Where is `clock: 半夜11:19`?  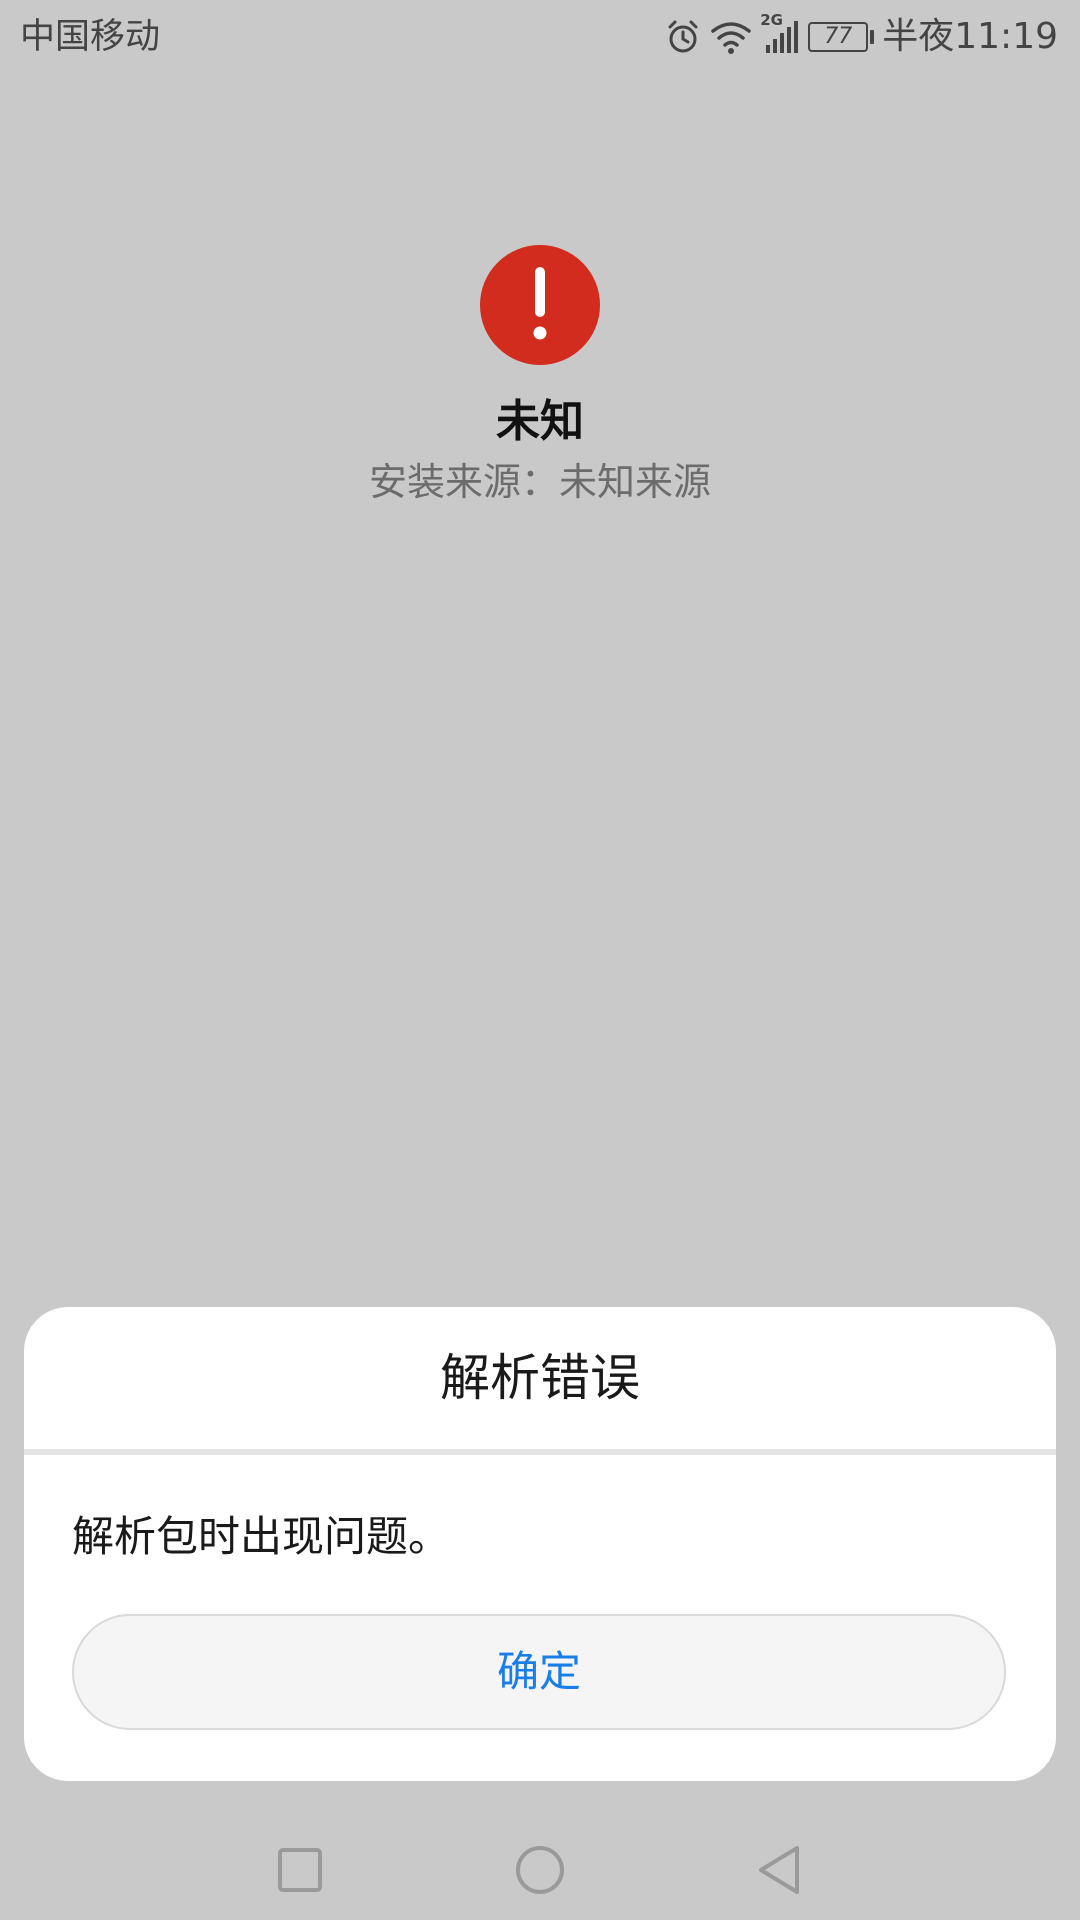 clock: 半夜11:19 is located at coordinates (970, 36).